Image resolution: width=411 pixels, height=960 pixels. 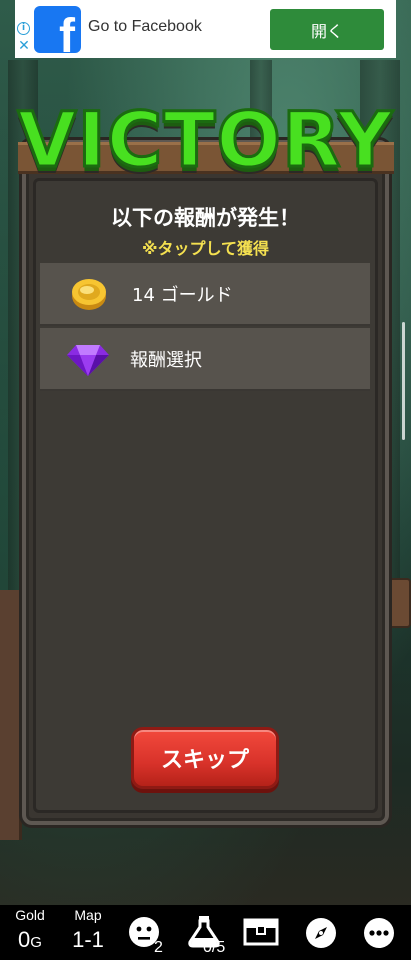 What do you see at coordinates (88, 360) in the screenshot?
I see `purple-gem-icon` at bounding box center [88, 360].